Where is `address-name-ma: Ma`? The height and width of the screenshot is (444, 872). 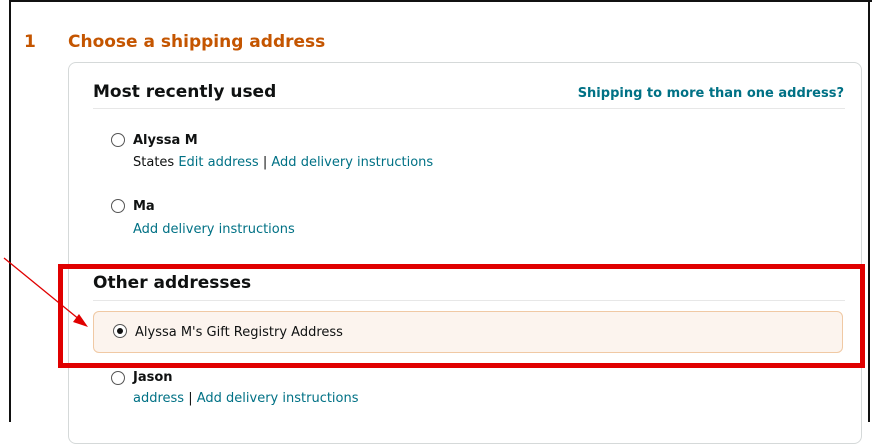
address-name-ma: Ma is located at coordinates (144, 206).